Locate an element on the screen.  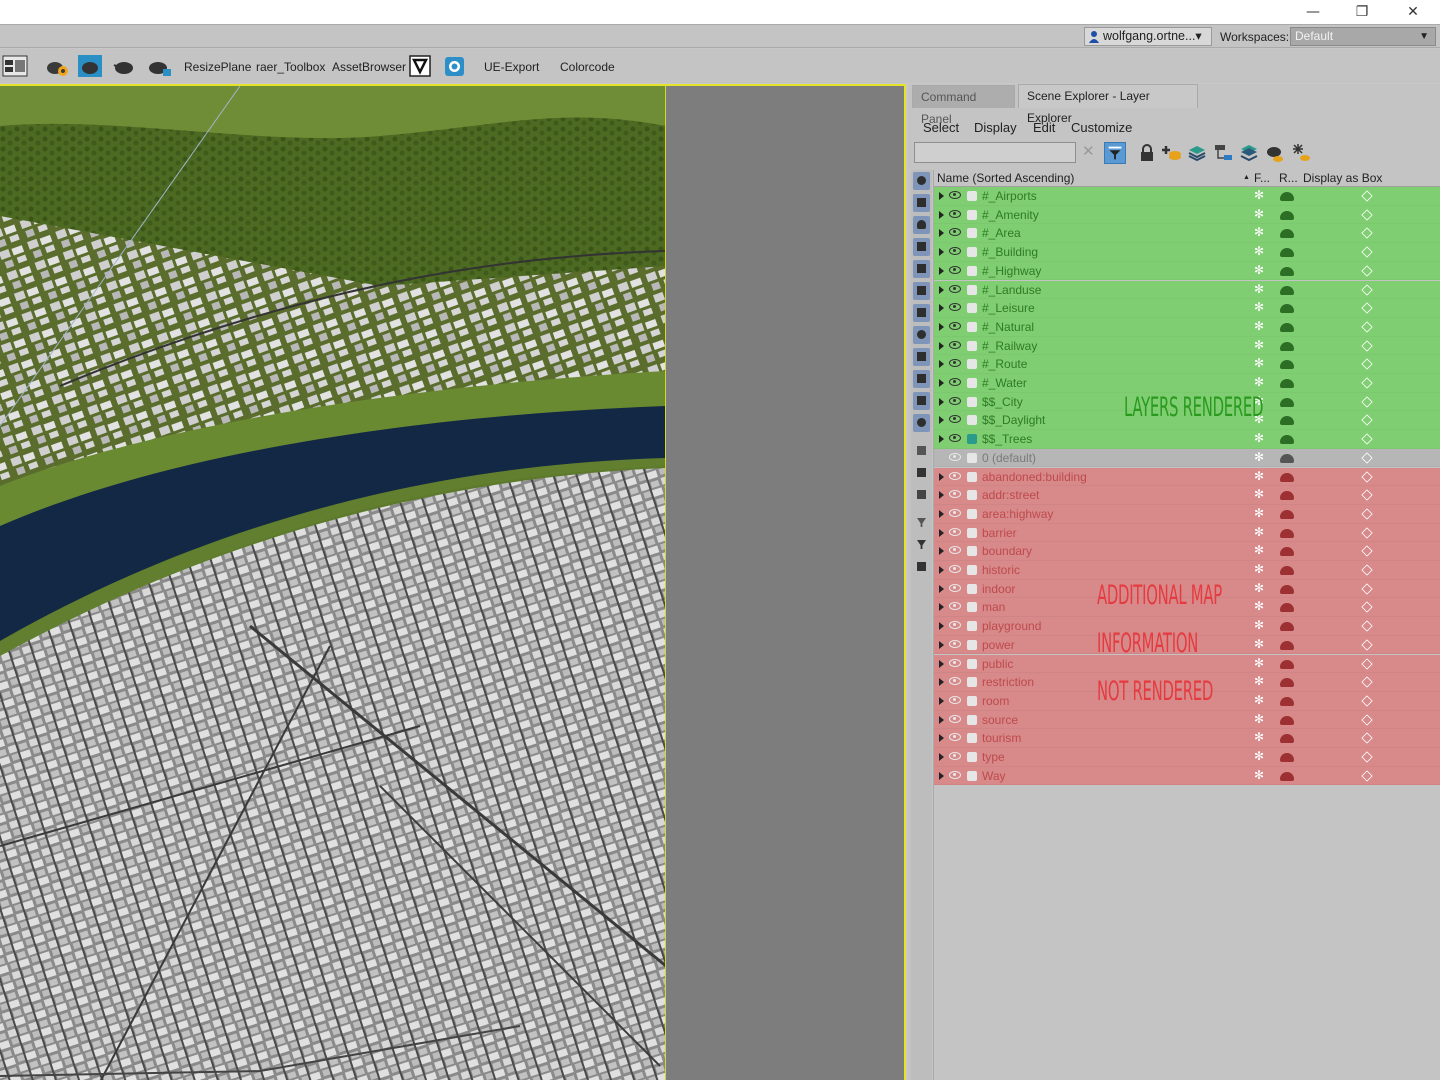
raer-toolbox-button: raer_Toolbox is located at coordinates (290, 67).